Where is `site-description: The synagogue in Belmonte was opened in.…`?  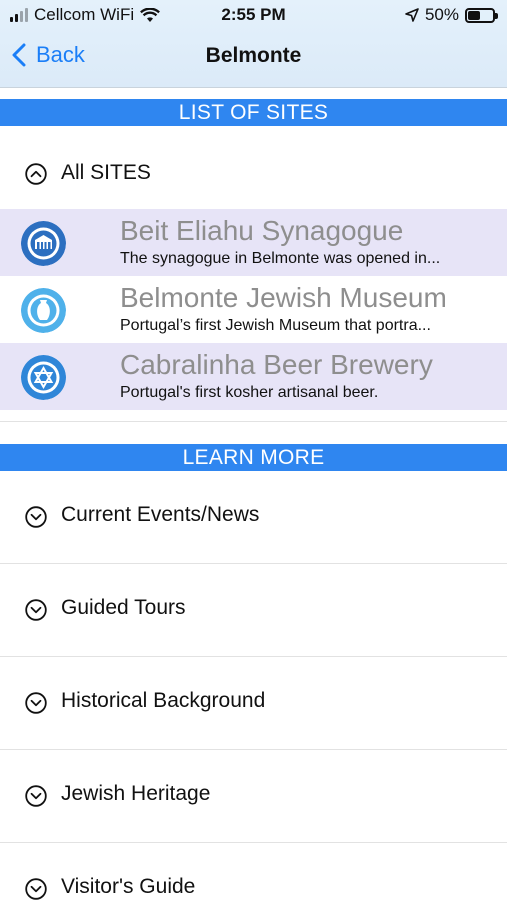
site-description: The synagogue in Belmonte was opened in.… is located at coordinates (280, 258).